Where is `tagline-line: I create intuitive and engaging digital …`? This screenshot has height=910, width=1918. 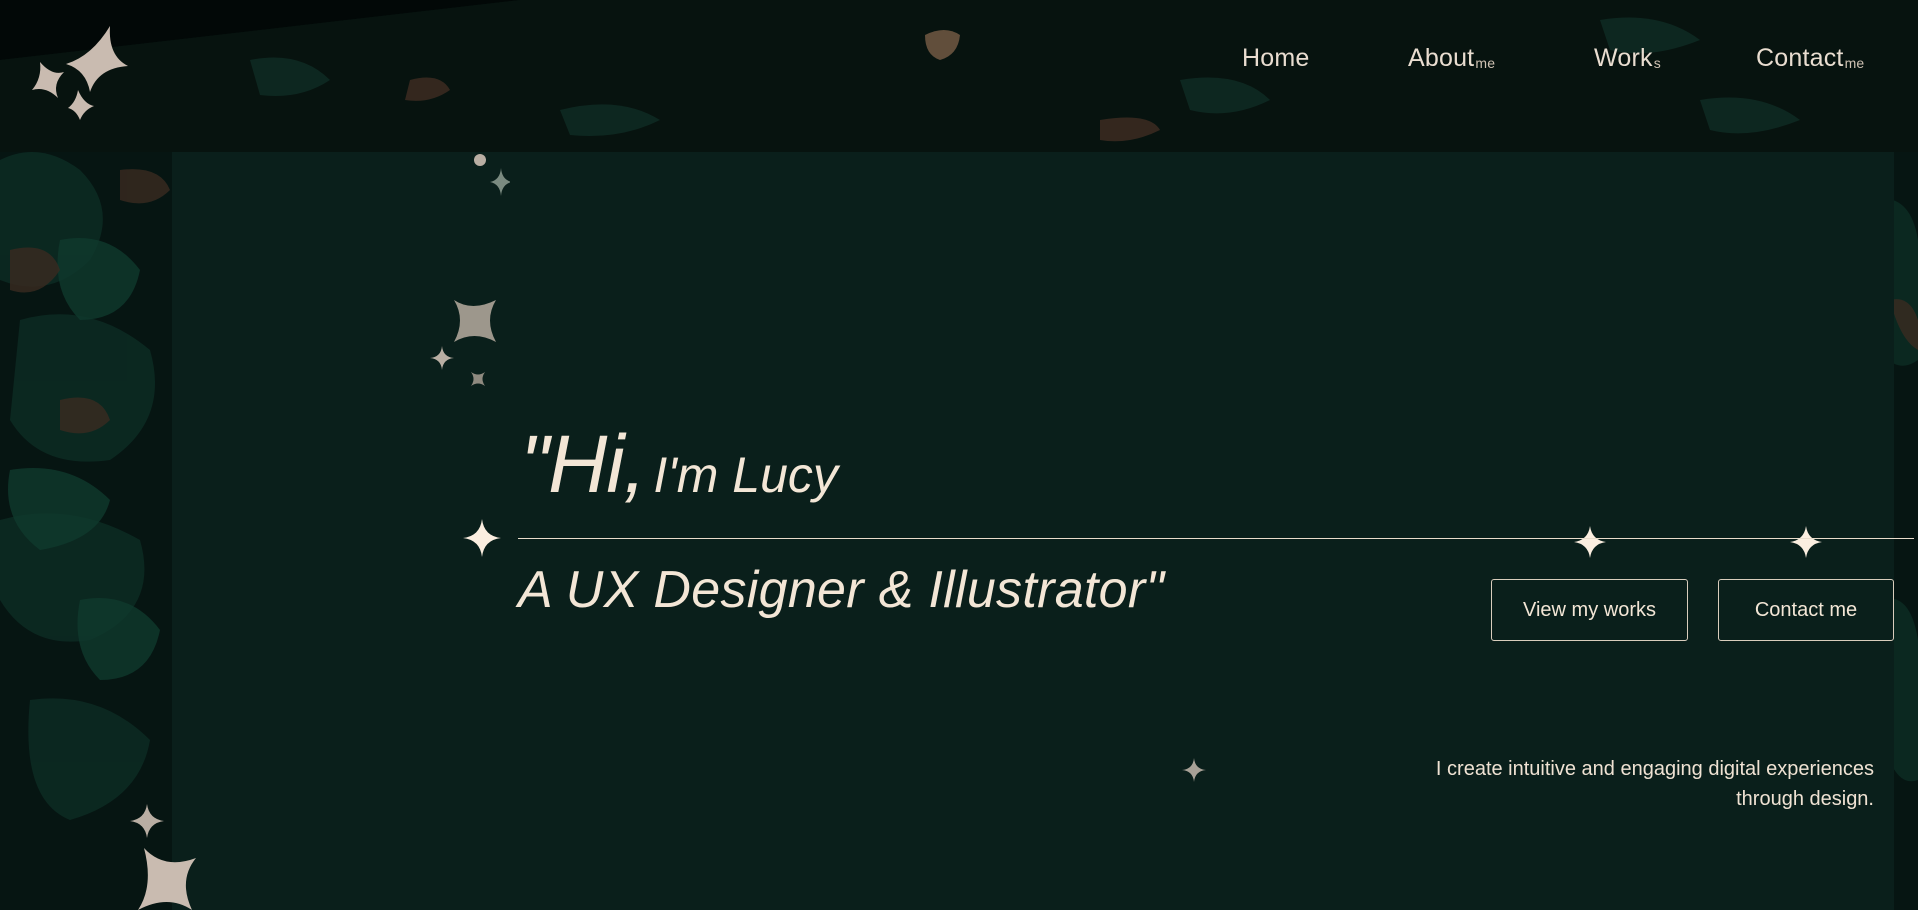 tagline-line: I create intuitive and engaging digital … is located at coordinates (1654, 769).